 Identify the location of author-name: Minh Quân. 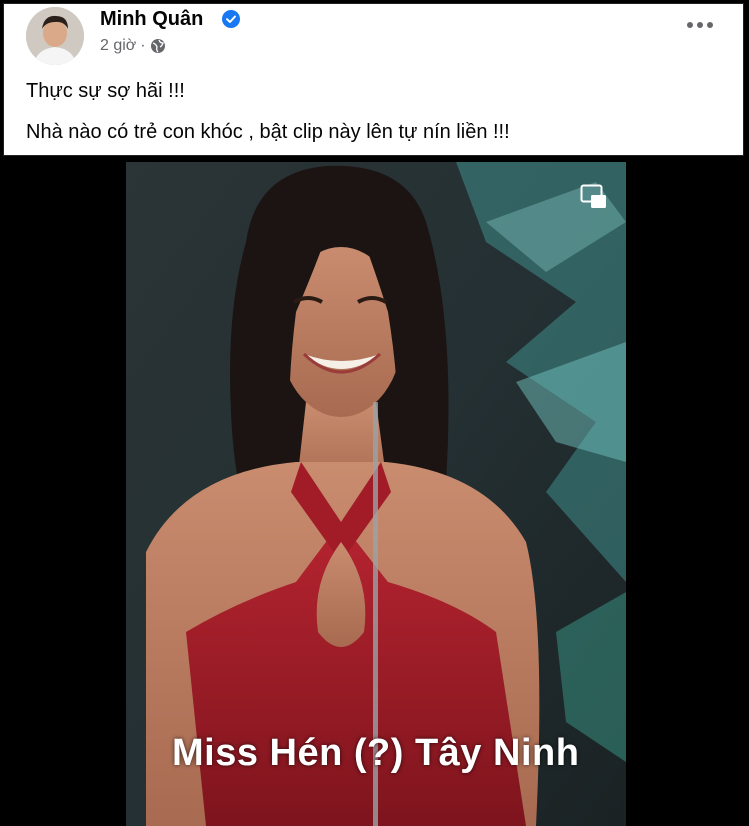
(151, 19).